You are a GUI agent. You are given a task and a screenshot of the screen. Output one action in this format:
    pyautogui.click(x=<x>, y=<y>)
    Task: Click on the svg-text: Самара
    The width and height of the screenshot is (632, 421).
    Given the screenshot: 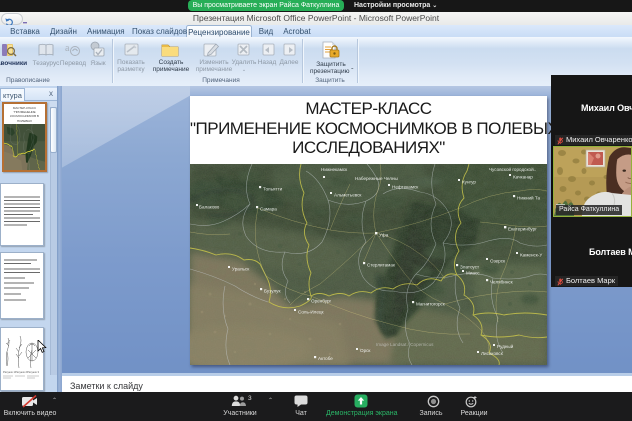 What is the action you would take?
    pyautogui.click(x=268, y=209)
    